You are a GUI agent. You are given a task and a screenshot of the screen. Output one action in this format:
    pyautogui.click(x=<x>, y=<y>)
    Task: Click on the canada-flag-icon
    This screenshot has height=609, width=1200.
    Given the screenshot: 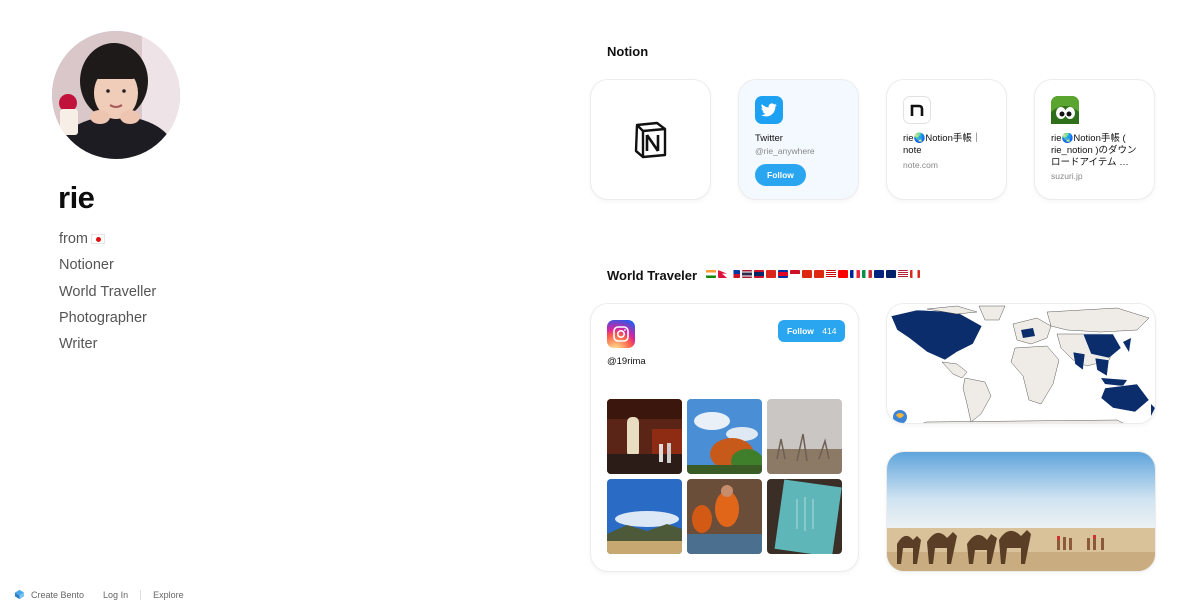 What is the action you would take?
    pyautogui.click(x=915, y=274)
    